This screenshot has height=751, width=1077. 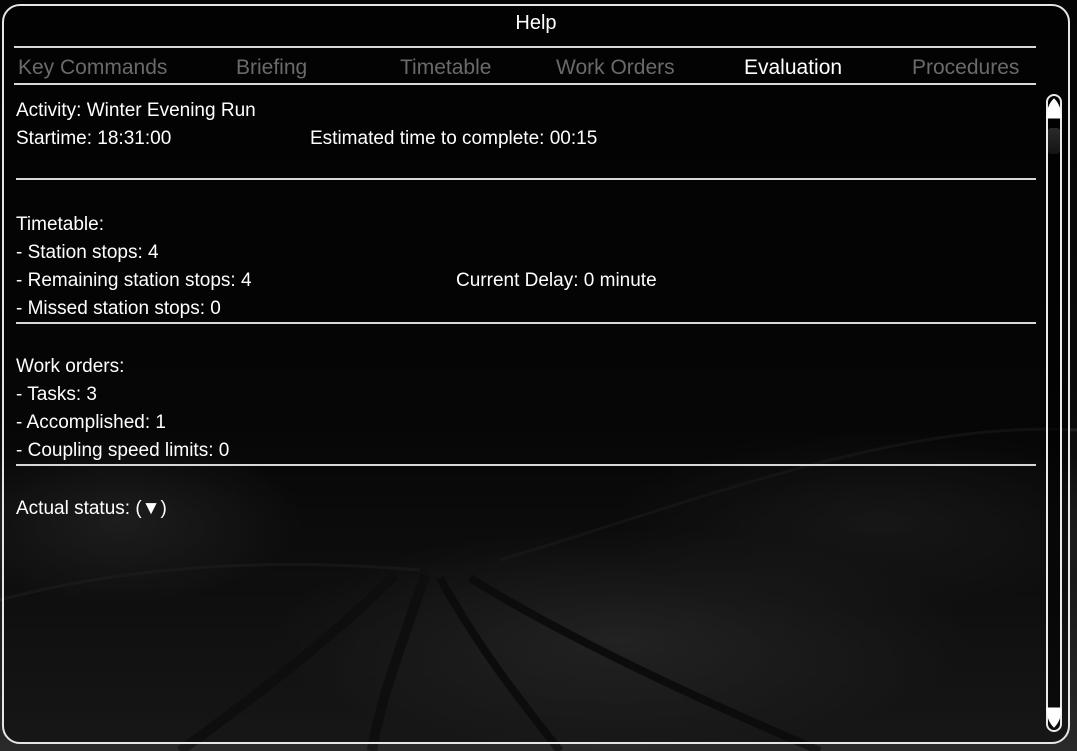 What do you see at coordinates (615, 68) in the screenshot?
I see `tab-work-orders: Work Orders` at bounding box center [615, 68].